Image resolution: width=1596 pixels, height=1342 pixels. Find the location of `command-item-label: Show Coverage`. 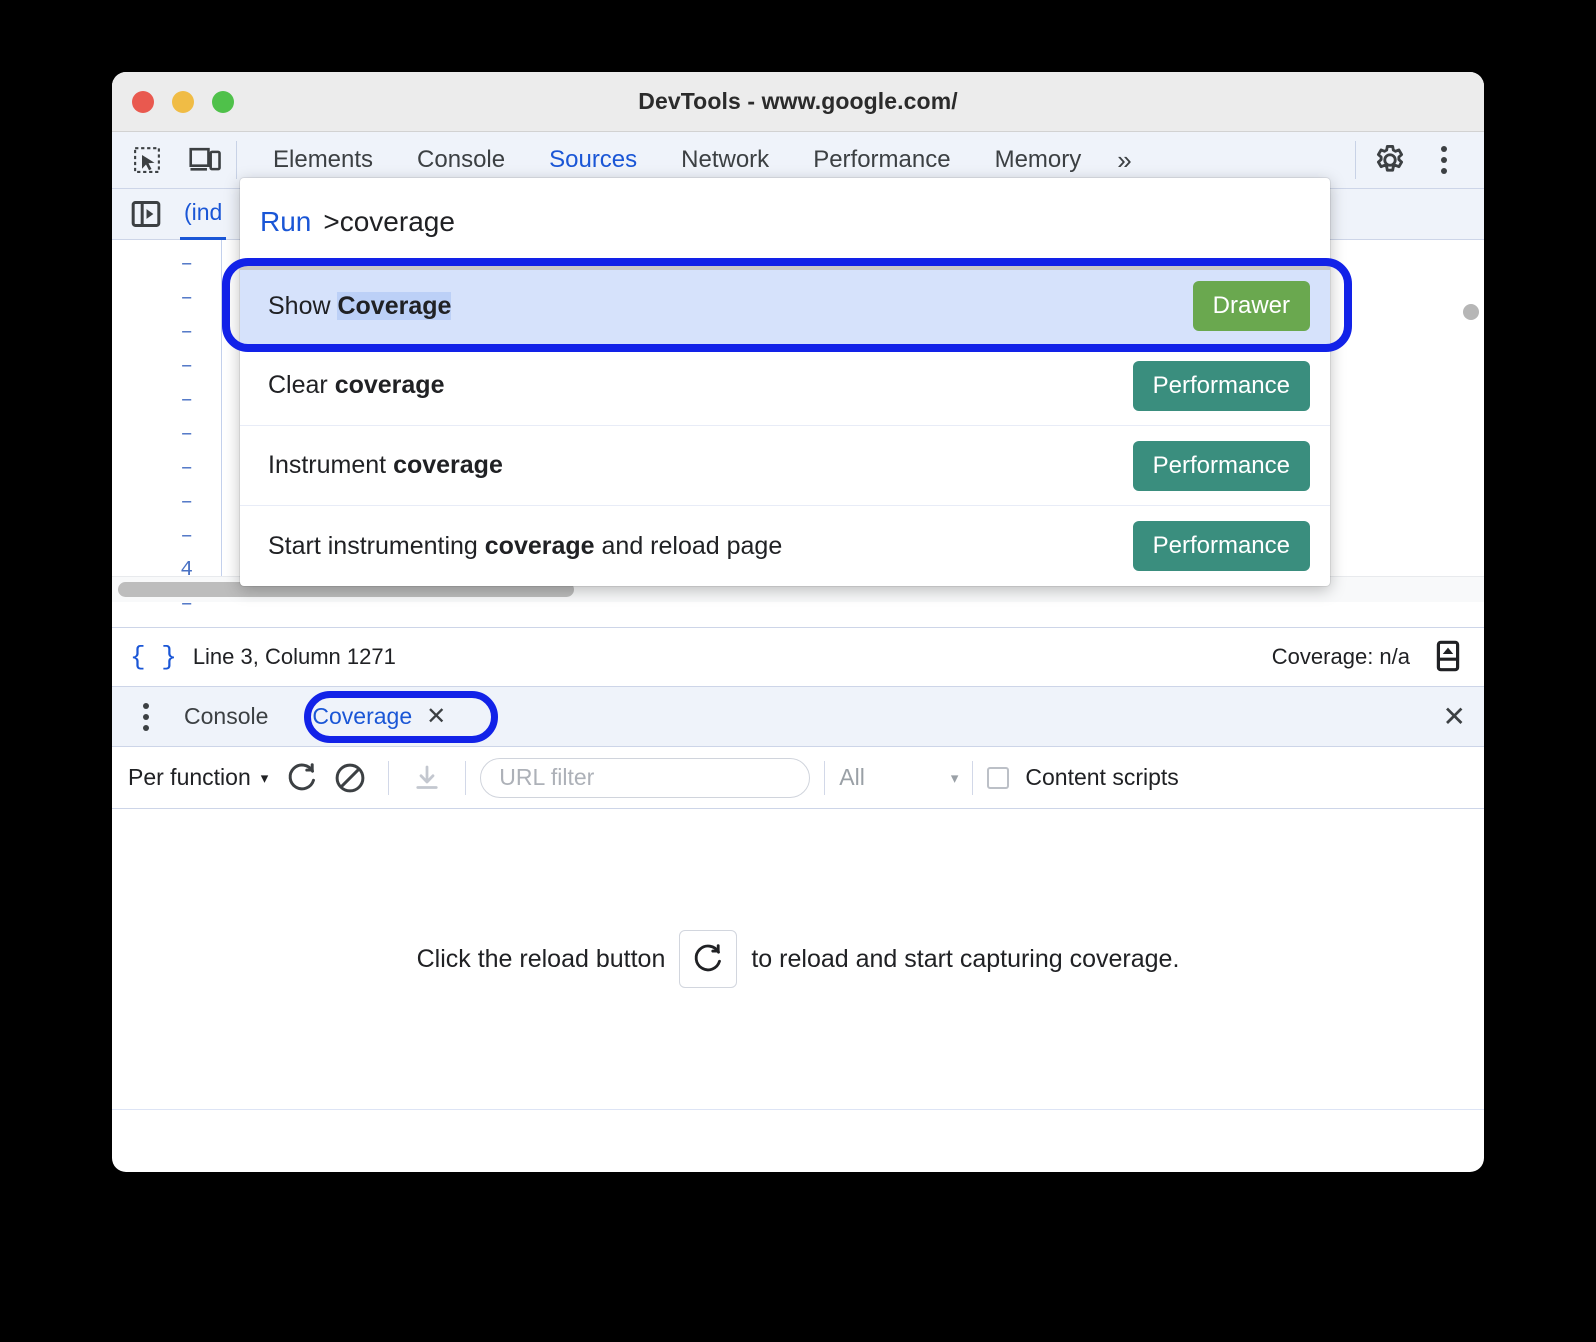

command-item-label: Show Coverage is located at coordinates (360, 306).